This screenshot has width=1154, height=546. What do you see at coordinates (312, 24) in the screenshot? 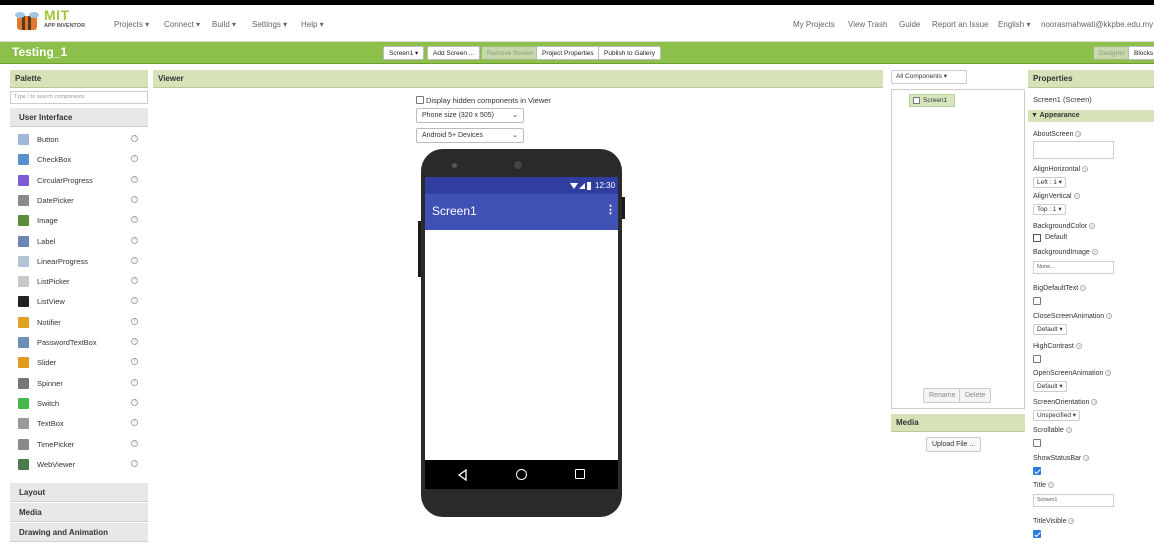
I see `menu-help: Help ▾` at bounding box center [312, 24].